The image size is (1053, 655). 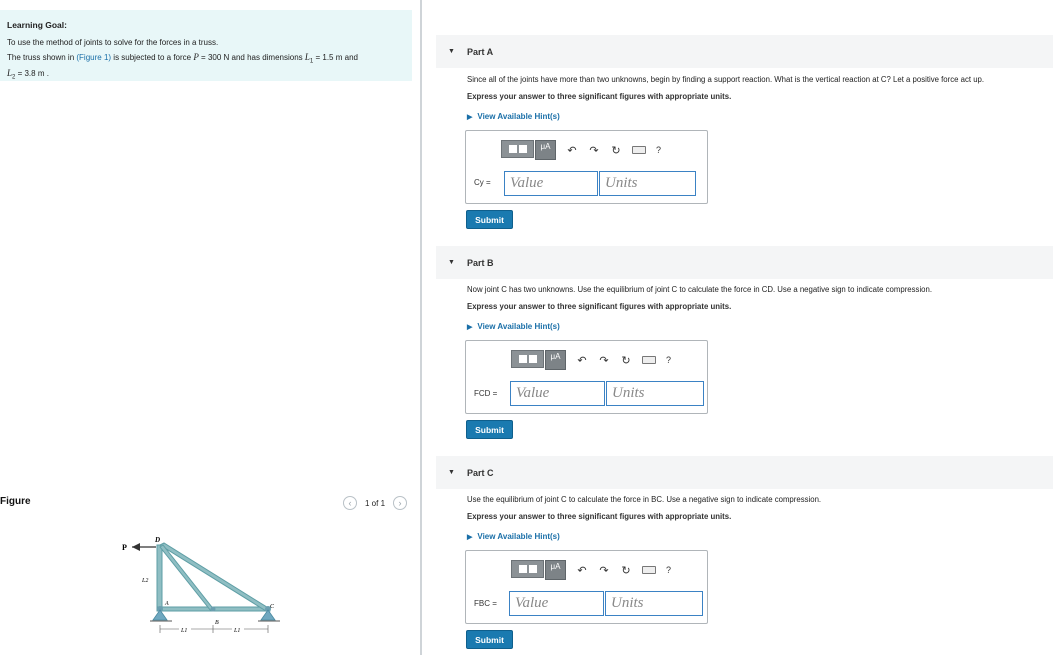 What do you see at coordinates (37, 25) in the screenshot?
I see `learning-goal-title: Learning Goal:` at bounding box center [37, 25].